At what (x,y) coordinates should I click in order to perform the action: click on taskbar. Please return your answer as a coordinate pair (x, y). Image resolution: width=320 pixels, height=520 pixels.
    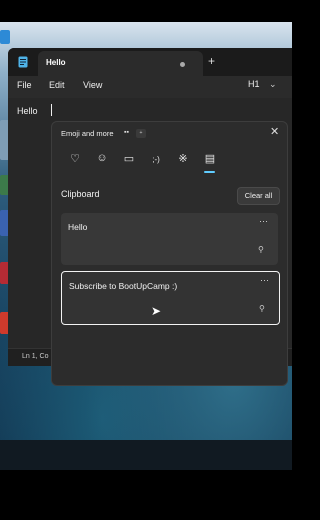
    Looking at the image, I should click on (146, 455).